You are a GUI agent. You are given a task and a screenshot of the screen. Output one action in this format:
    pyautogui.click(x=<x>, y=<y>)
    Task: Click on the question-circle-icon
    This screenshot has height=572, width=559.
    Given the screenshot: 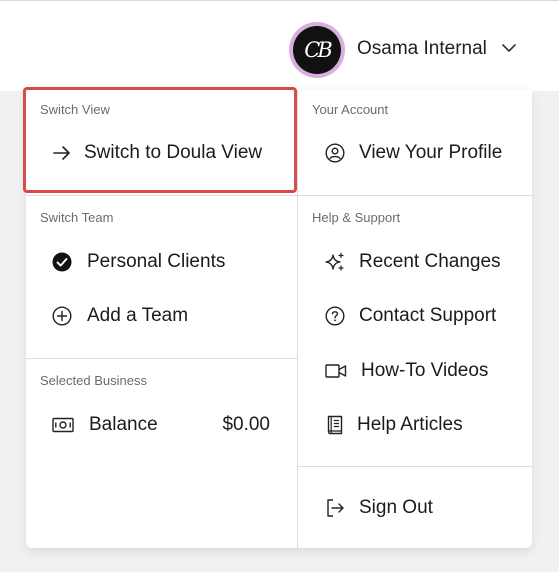 What is the action you would take?
    pyautogui.click(x=335, y=316)
    